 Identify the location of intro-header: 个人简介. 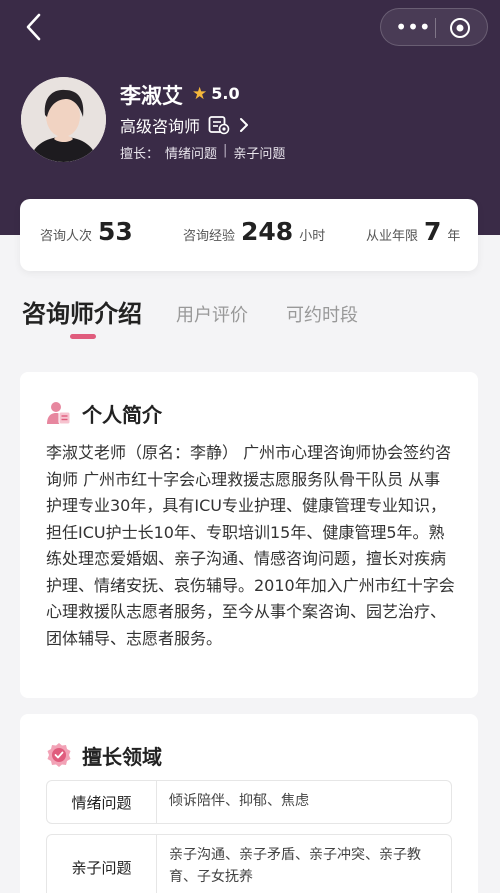
(104, 413).